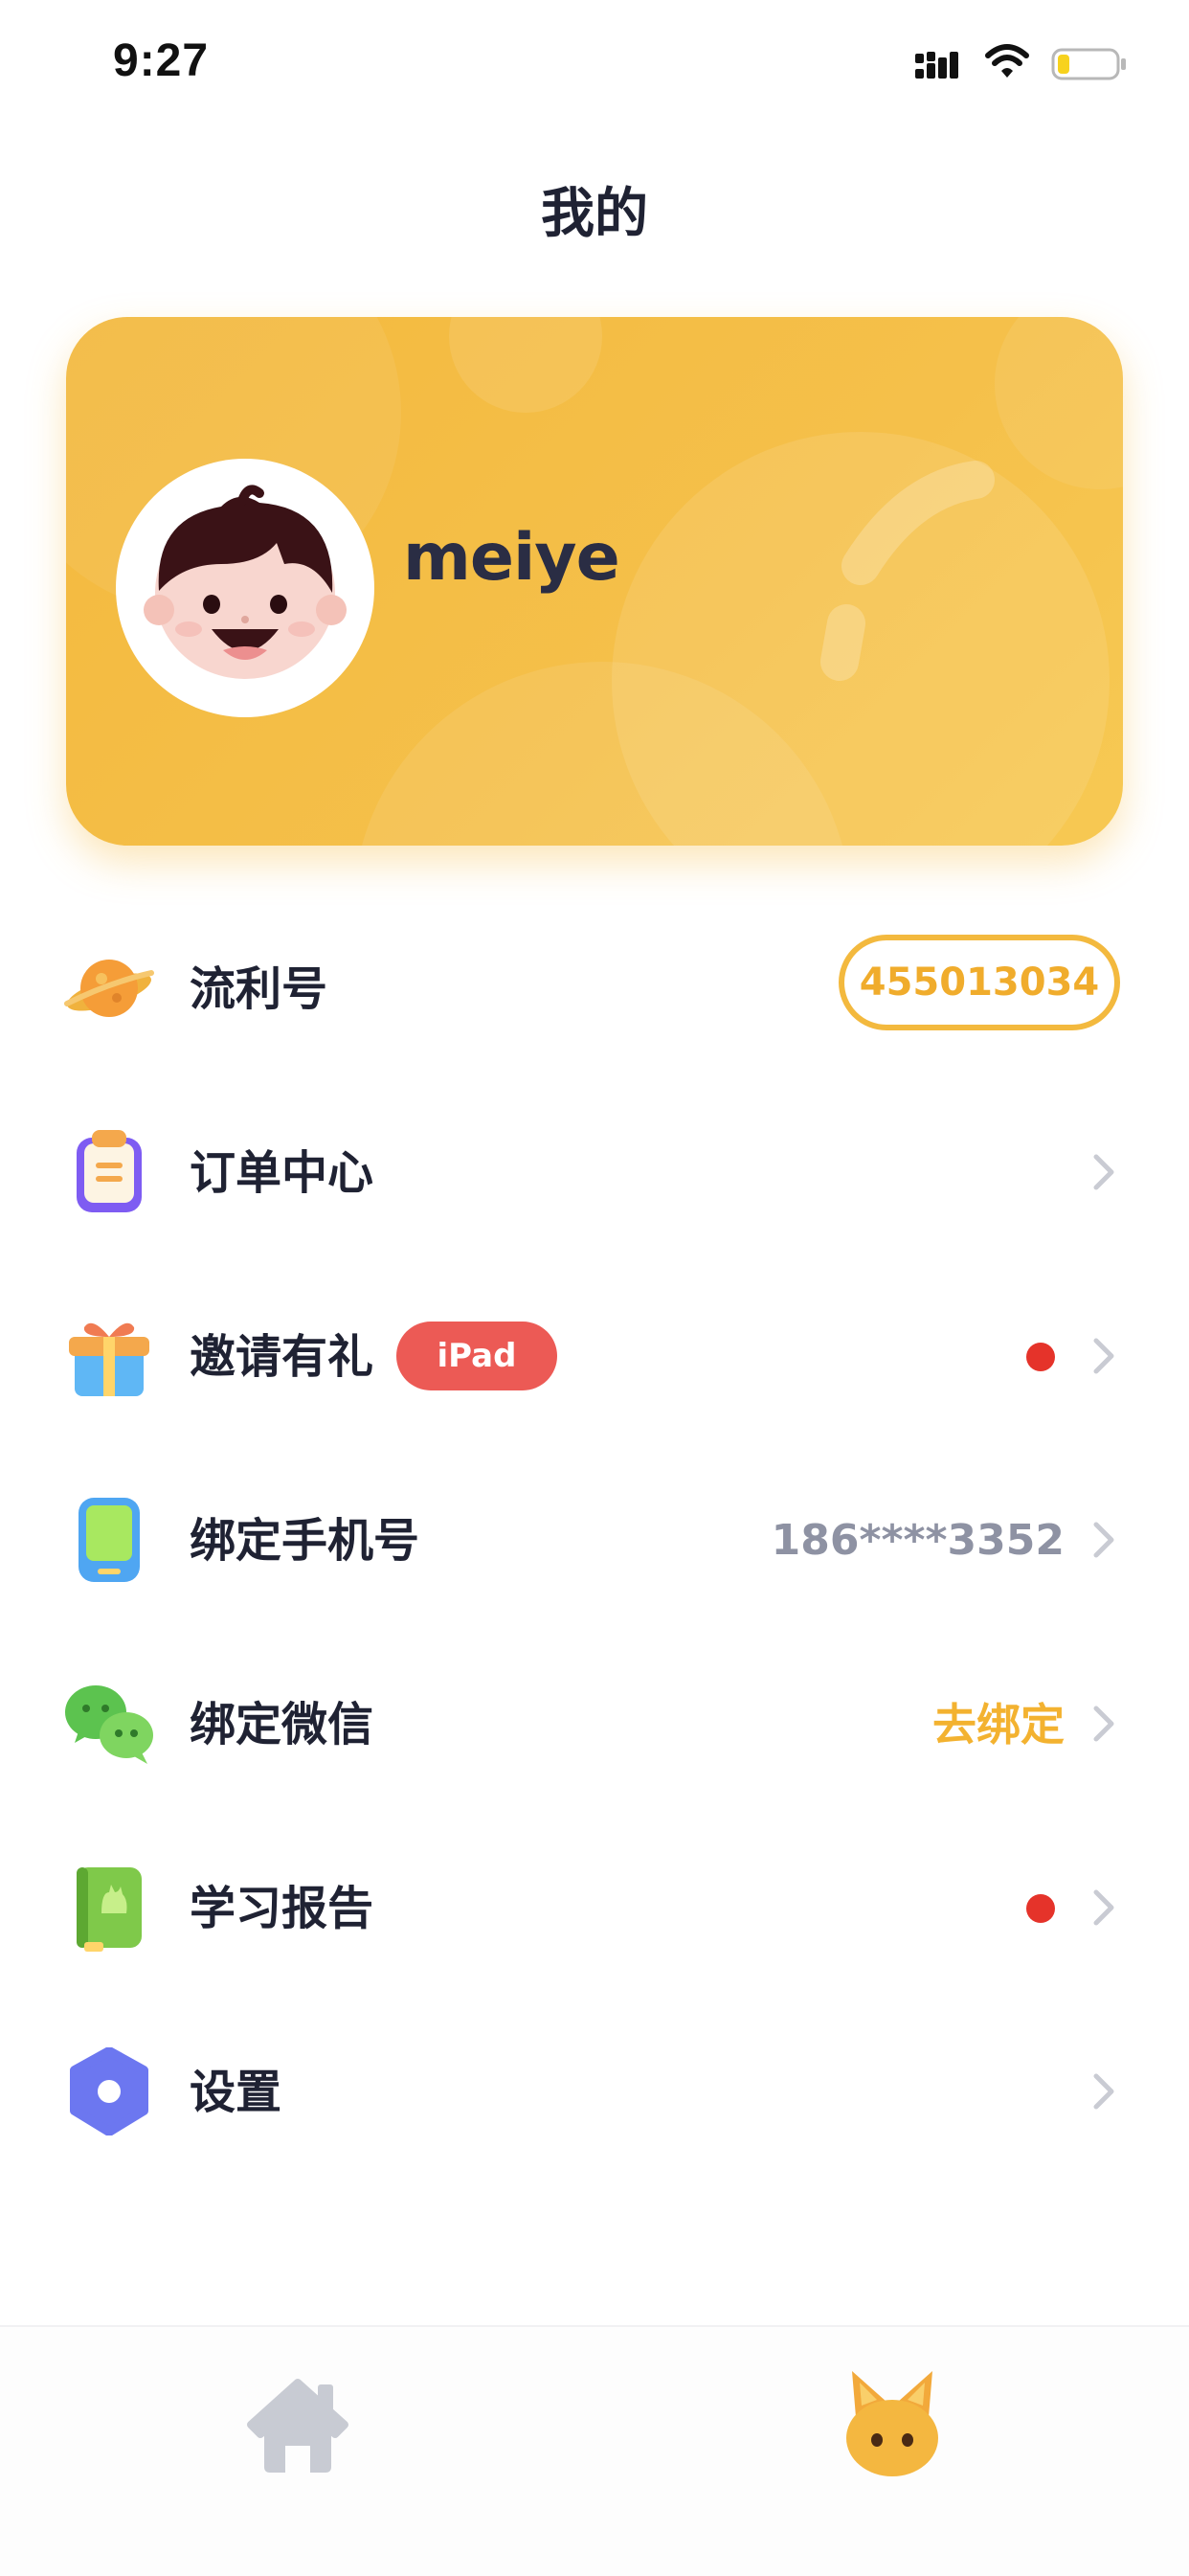 The width and height of the screenshot is (1189, 2576). What do you see at coordinates (594, 64) in the screenshot?
I see `status-bar: 9:27` at bounding box center [594, 64].